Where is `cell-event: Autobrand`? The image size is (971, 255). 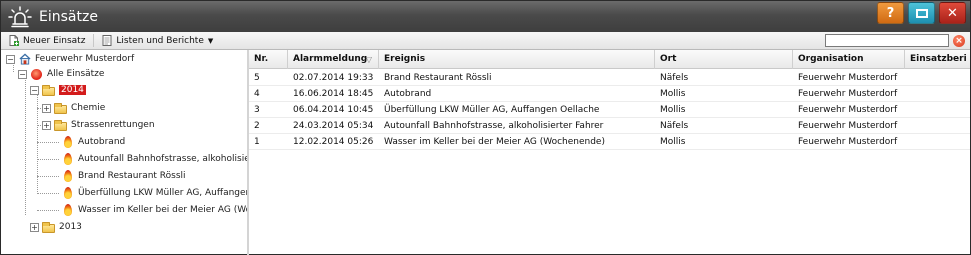 cell-event: Autobrand is located at coordinates (408, 94).